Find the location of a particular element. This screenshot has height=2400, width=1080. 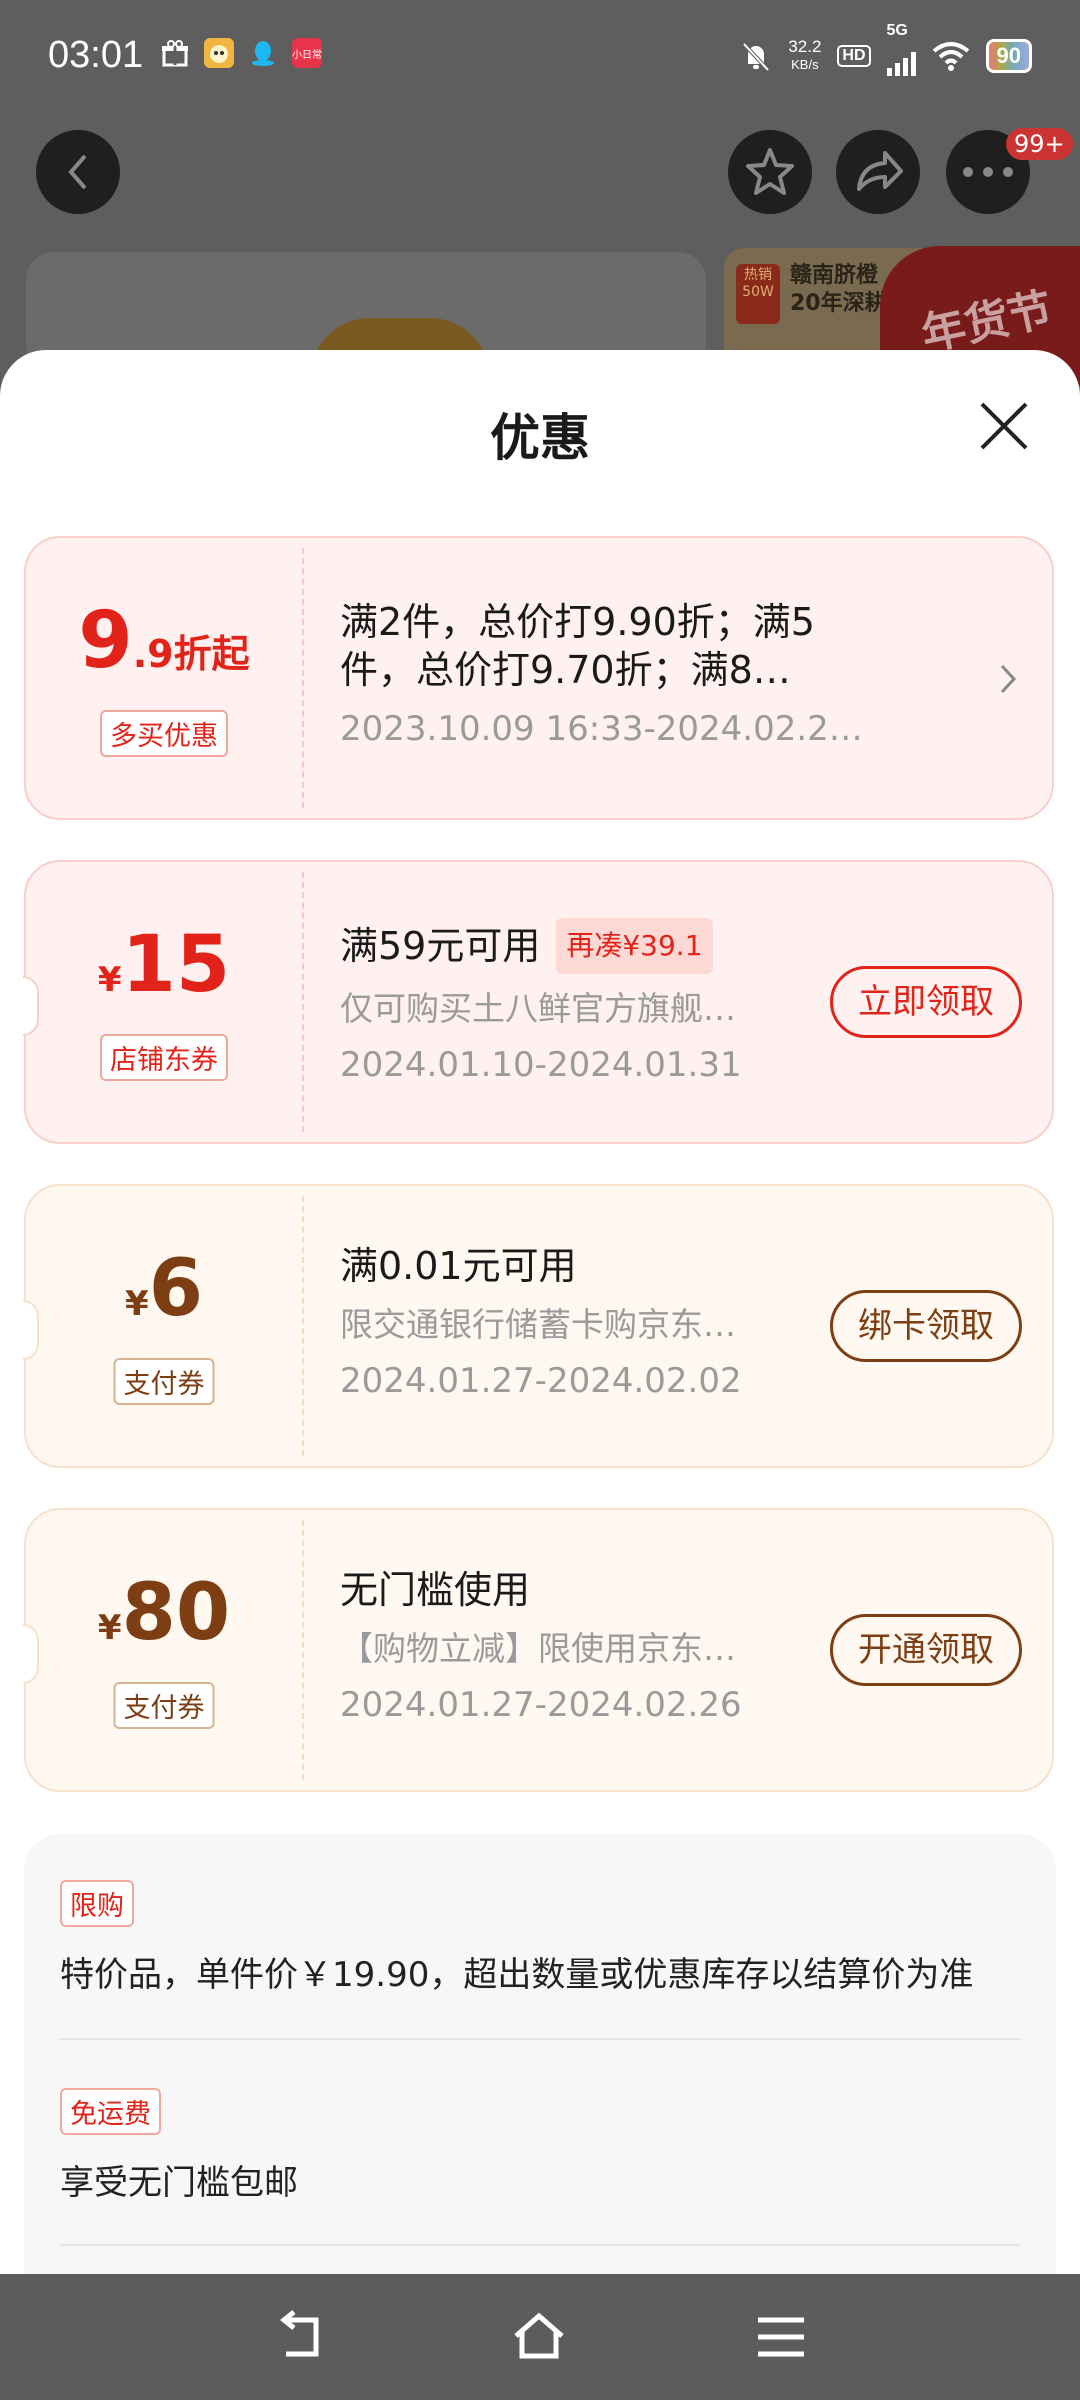

promo-seal-line2: 50W is located at coordinates (758, 292).